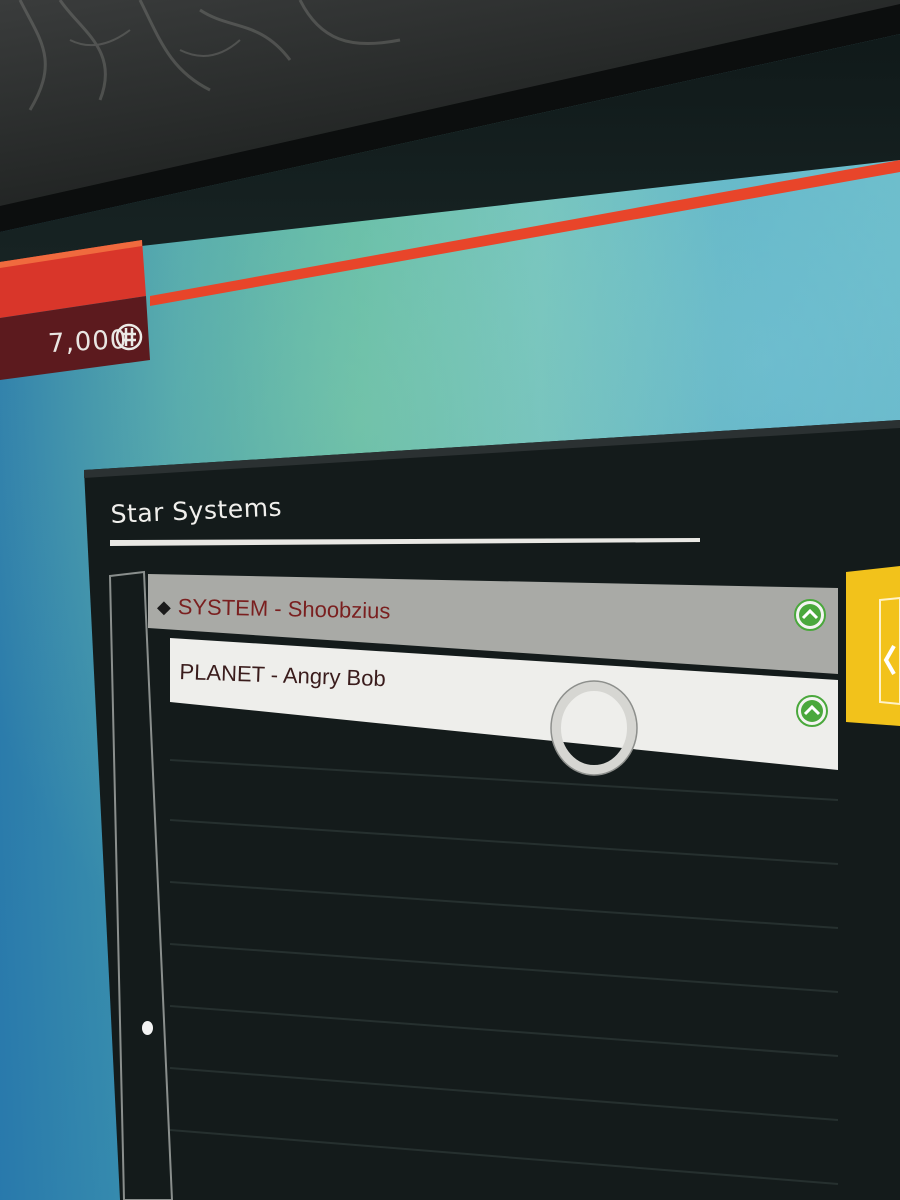 This screenshot has height=1200, width=900. I want to click on list-item-system: SYSTEM - Shoobzius, so click(283, 609).